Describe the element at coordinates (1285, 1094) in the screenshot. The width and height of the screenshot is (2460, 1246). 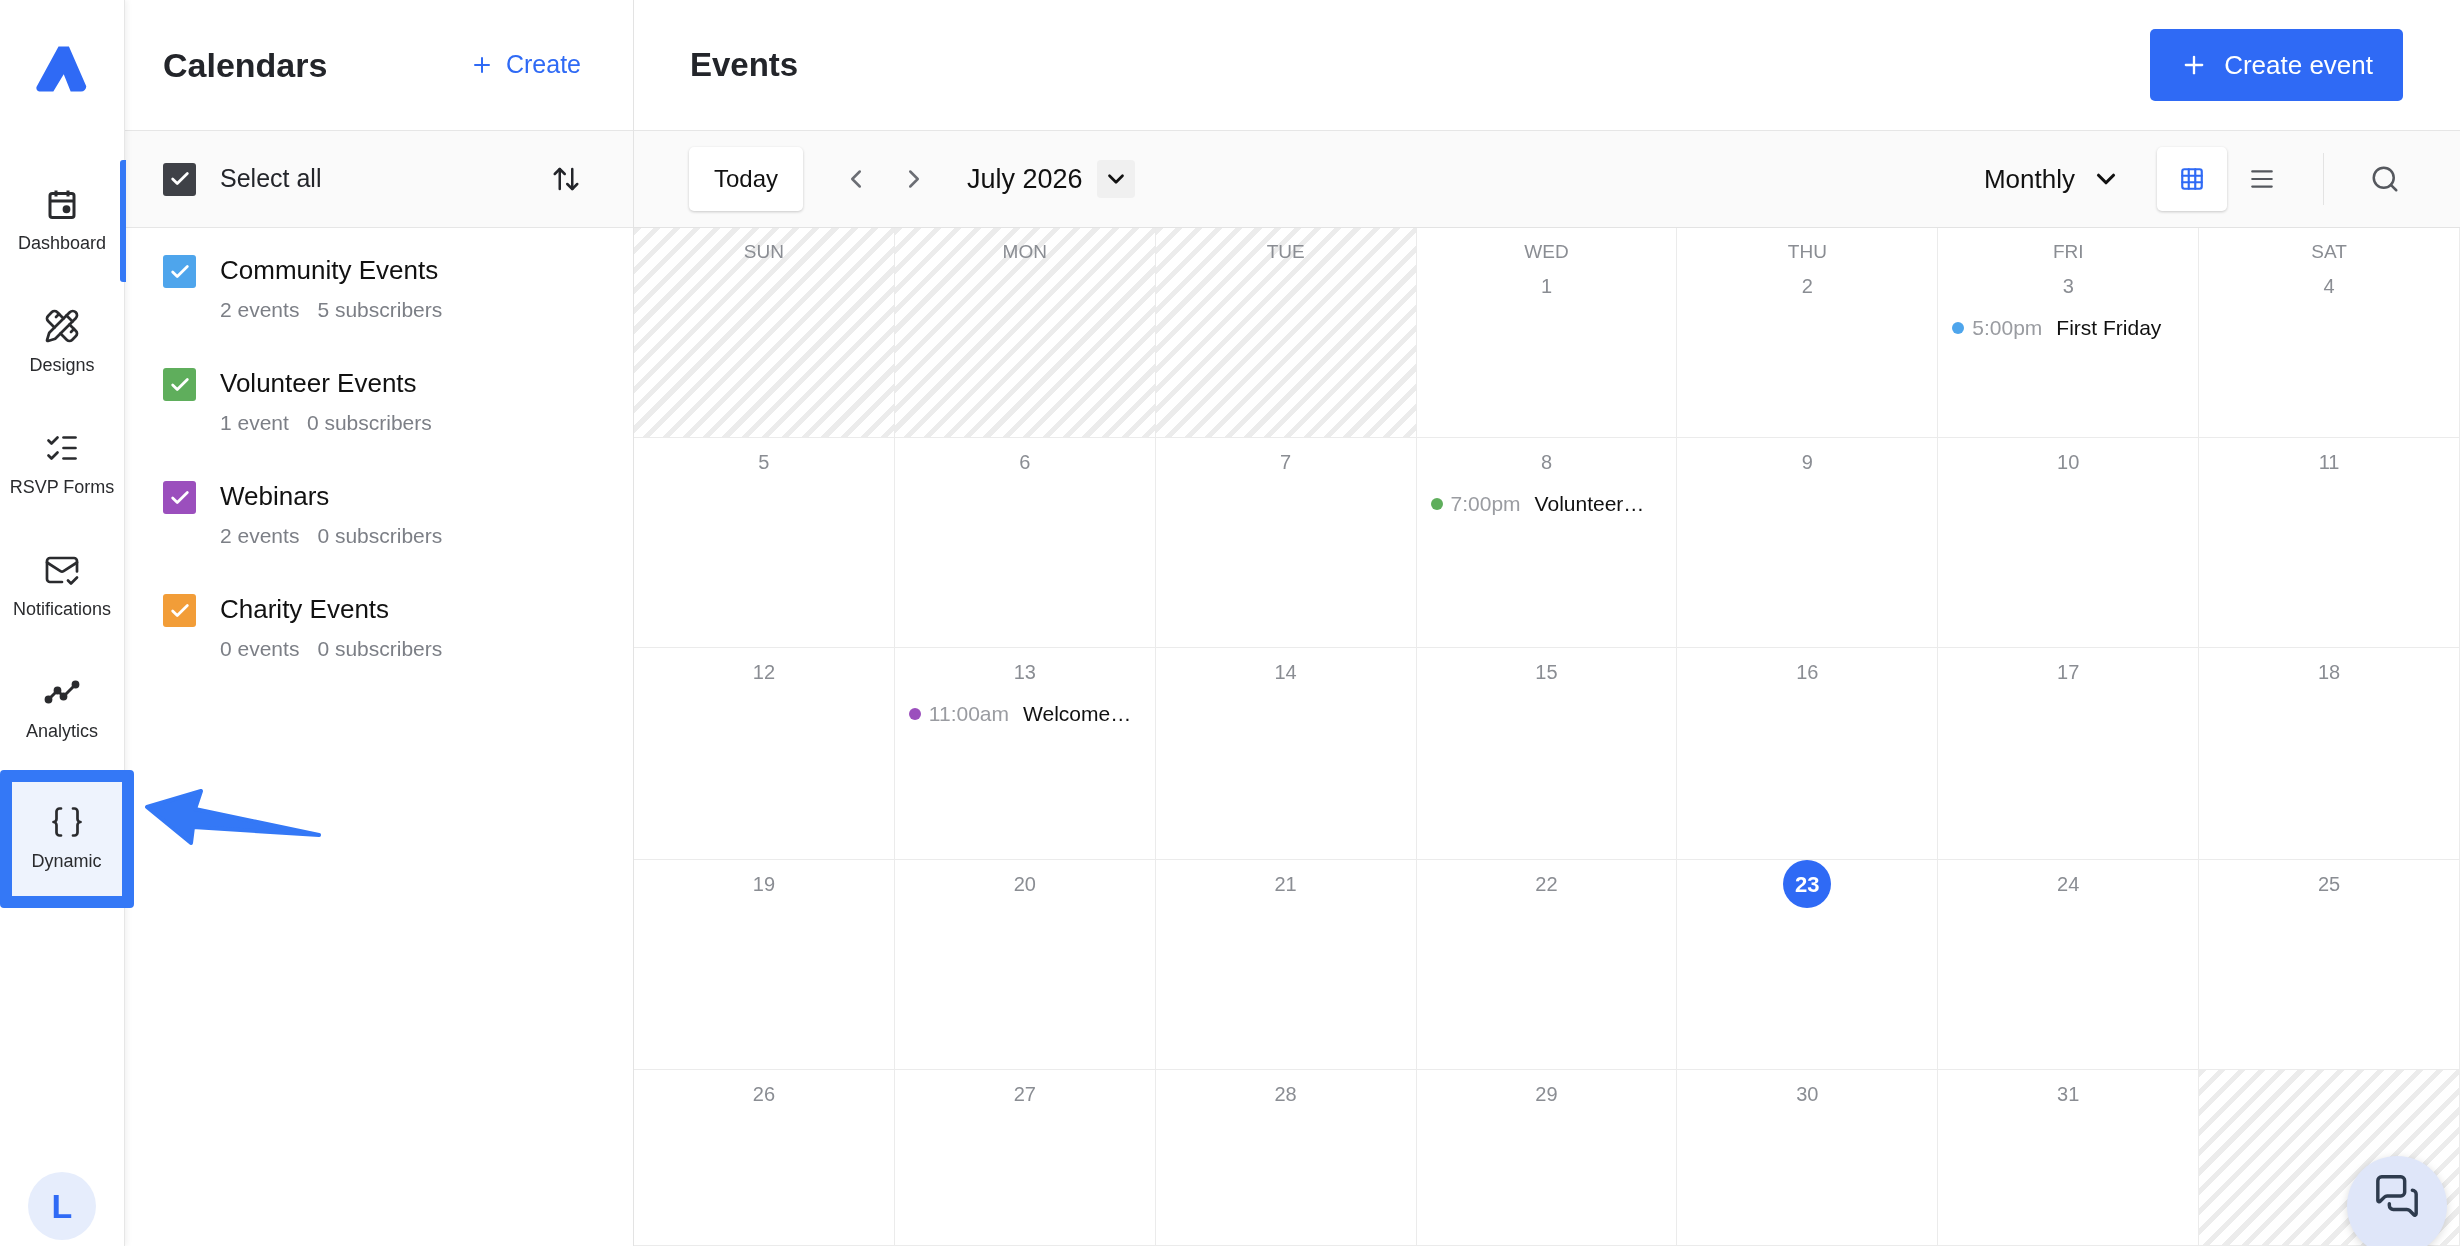
I see `day-number: 28` at that location.